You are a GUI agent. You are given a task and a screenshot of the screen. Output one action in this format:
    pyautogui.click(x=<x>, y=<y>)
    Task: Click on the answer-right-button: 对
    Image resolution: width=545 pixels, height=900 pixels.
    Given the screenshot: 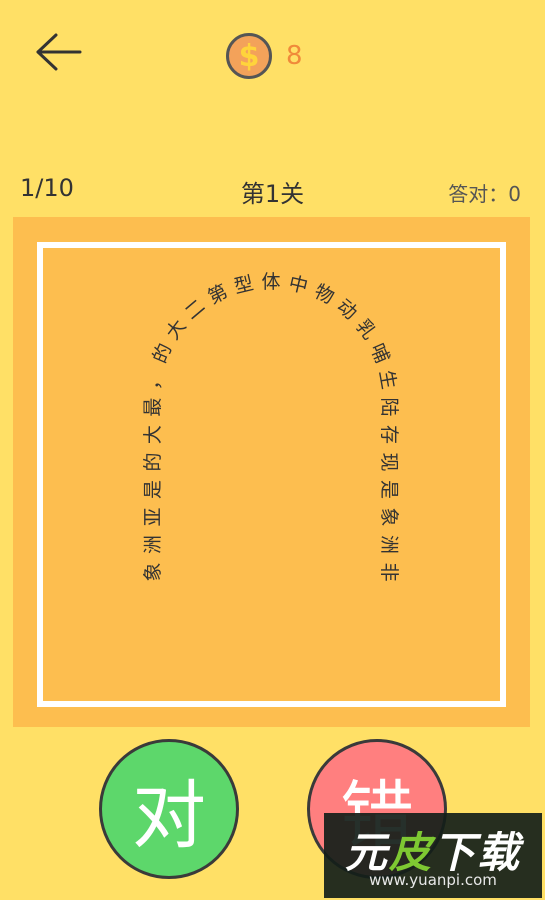 What is the action you would take?
    pyautogui.click(x=169, y=809)
    